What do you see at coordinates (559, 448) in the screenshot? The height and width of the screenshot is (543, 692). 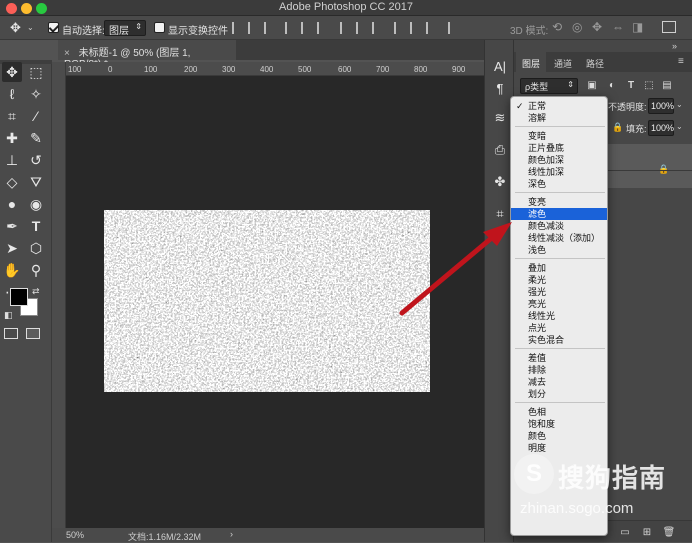 I see `blend-mode-option: 明度` at bounding box center [559, 448].